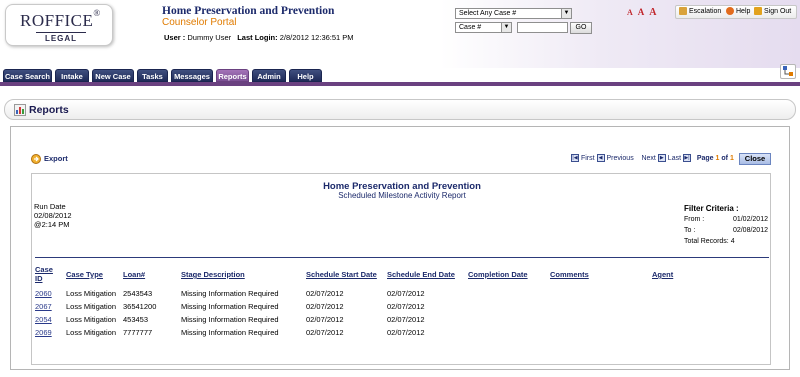  Describe the element at coordinates (421, 274) in the screenshot. I see `column-header-end-date: Schedule End Date` at that location.